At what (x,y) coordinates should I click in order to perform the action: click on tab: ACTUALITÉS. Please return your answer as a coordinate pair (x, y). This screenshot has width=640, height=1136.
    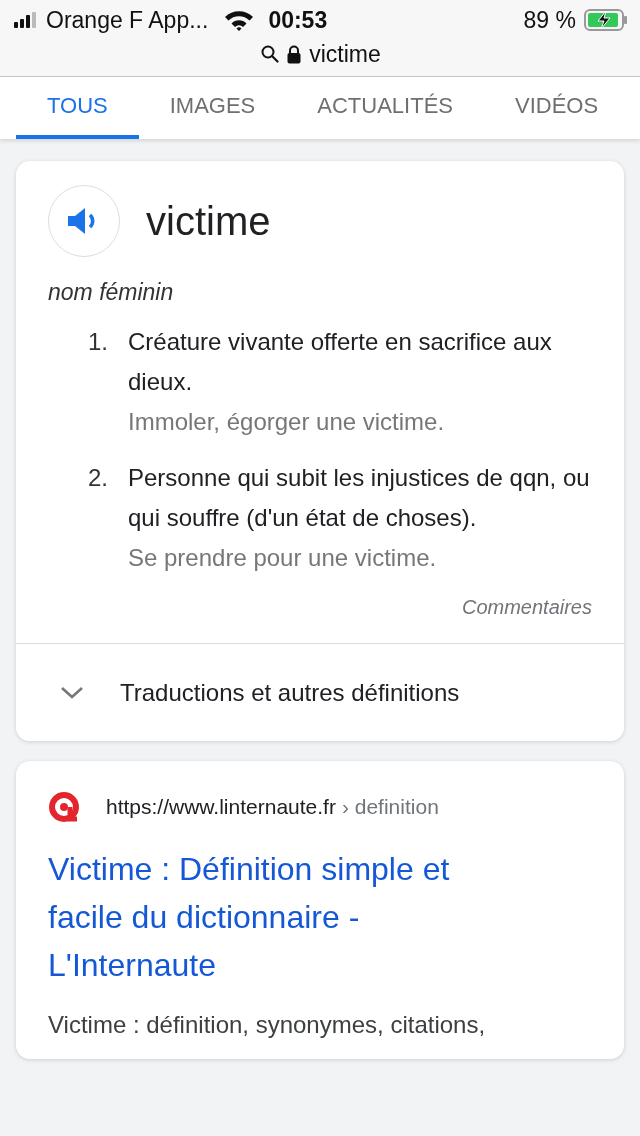
    Looking at the image, I should click on (385, 108).